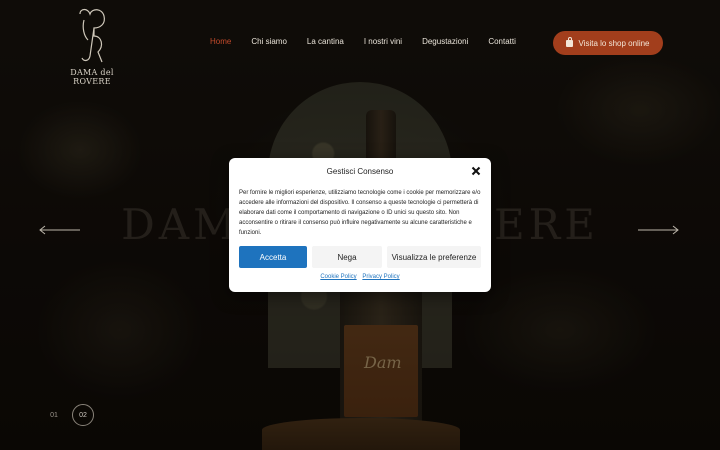 The width and height of the screenshot is (720, 450). I want to click on shop-online-button: Visita lo shop online, so click(608, 43).